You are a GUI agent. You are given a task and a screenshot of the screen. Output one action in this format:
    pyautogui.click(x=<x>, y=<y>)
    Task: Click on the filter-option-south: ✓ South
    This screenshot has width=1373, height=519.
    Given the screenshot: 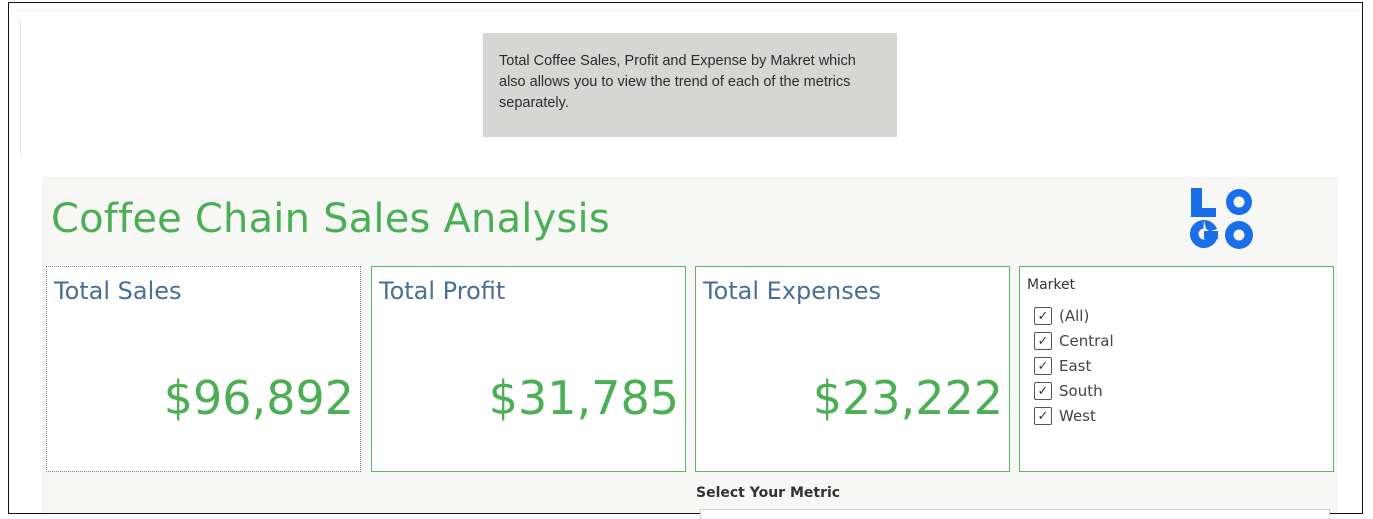 What is the action you would take?
    pyautogui.click(x=1074, y=390)
    